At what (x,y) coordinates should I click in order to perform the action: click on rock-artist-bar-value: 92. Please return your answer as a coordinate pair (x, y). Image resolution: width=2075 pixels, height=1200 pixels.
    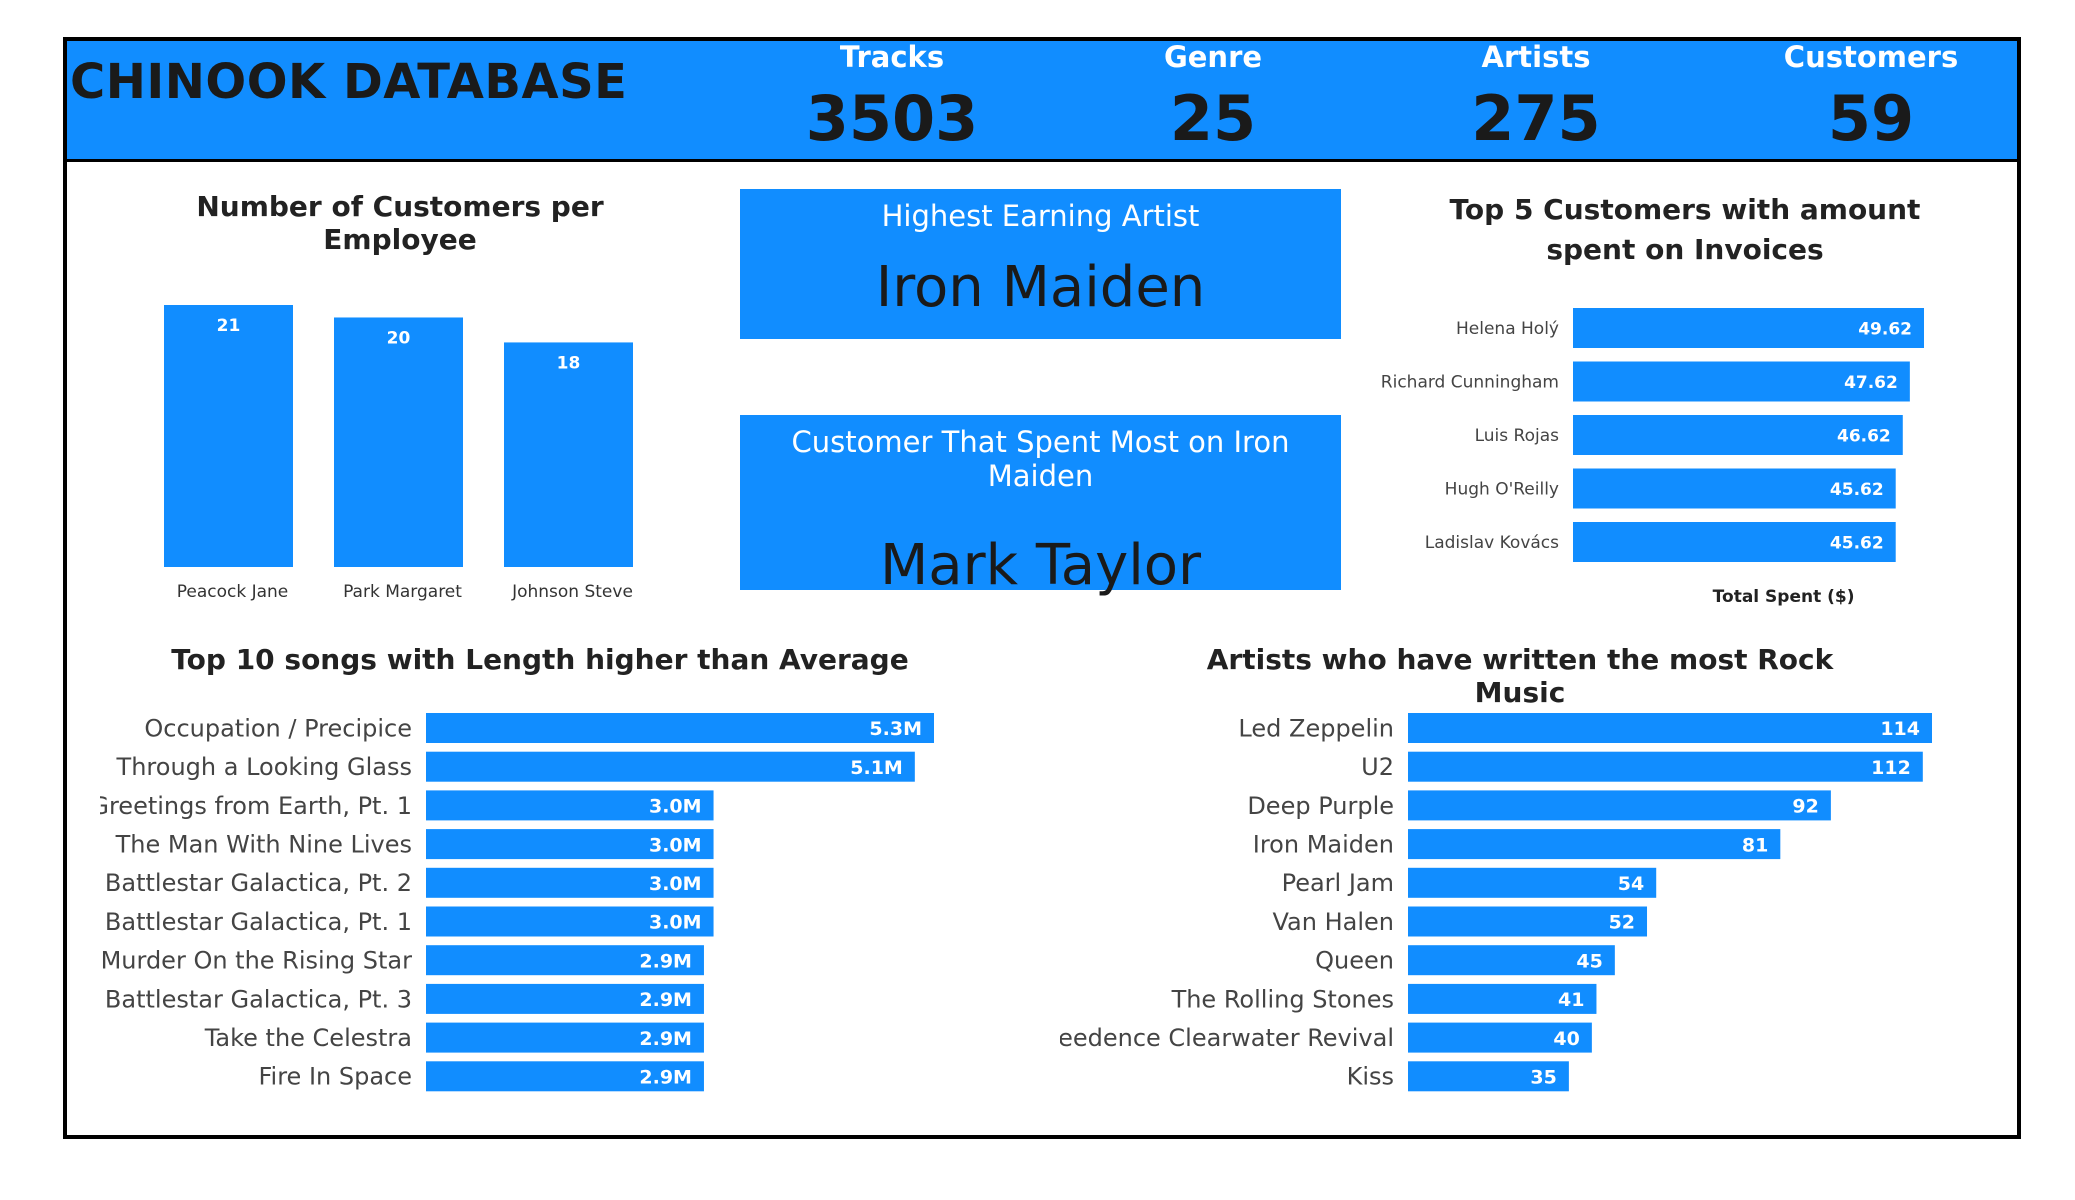
    Looking at the image, I should click on (1805, 807).